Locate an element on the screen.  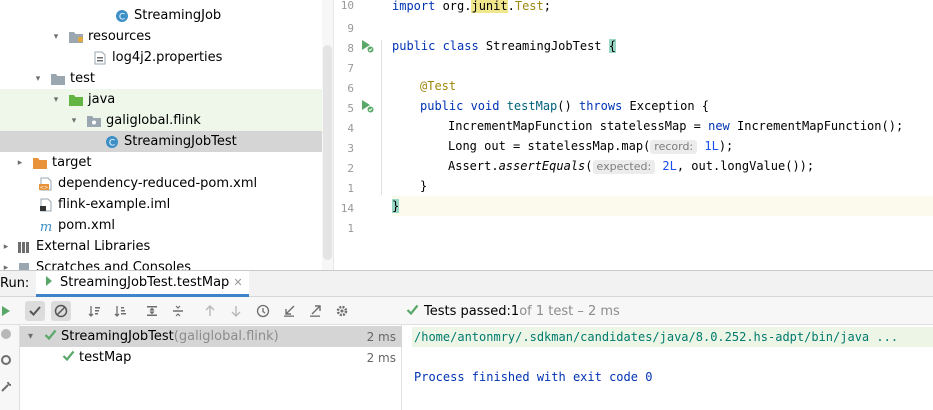
test-duration: 2 ms is located at coordinates (381, 357).